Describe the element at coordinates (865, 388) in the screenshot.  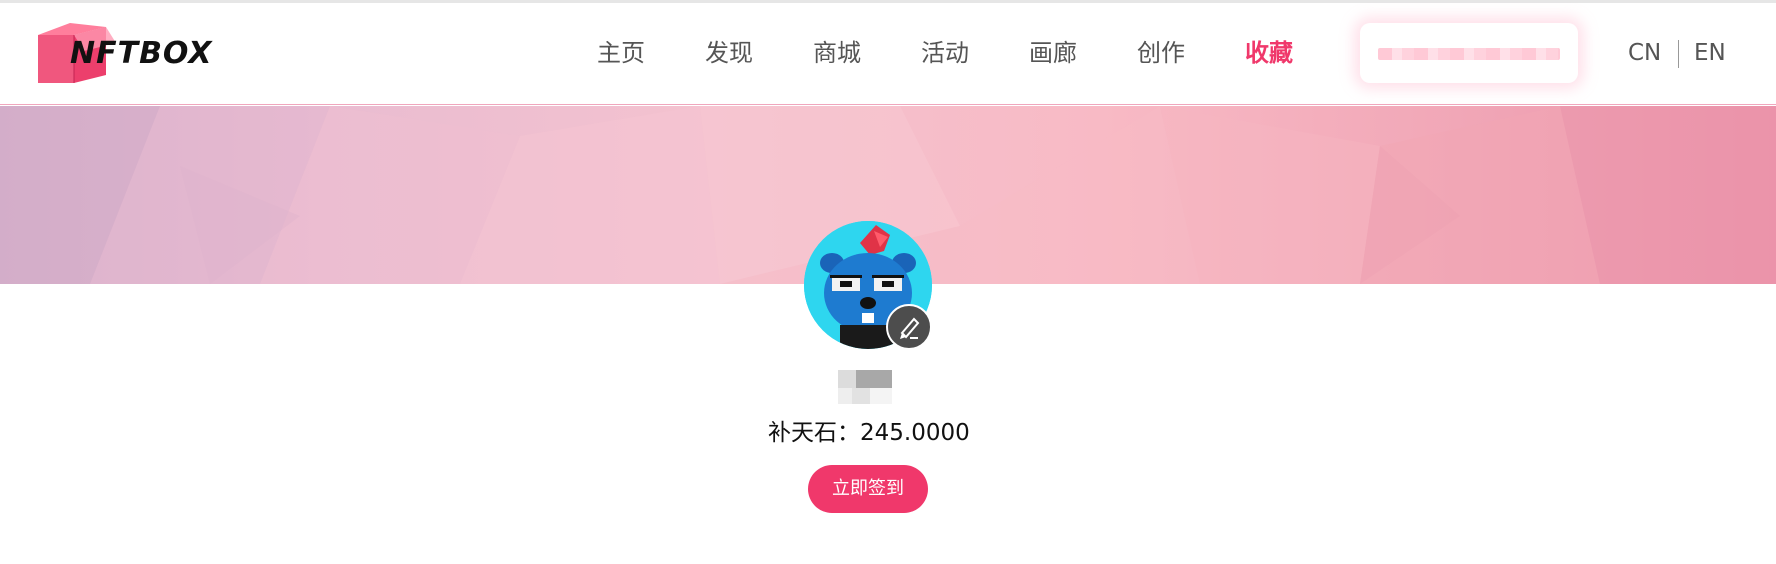
I see `username-blurred` at that location.